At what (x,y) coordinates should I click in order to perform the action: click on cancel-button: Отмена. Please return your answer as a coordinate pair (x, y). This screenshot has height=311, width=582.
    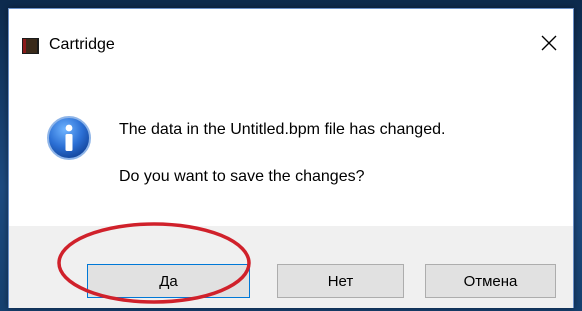
    Looking at the image, I should click on (490, 281).